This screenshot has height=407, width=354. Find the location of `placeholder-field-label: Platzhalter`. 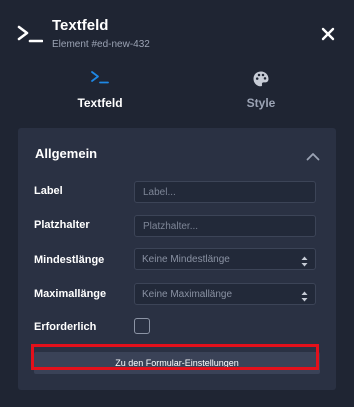

placeholder-field-label: Platzhalter is located at coordinates (62, 225).